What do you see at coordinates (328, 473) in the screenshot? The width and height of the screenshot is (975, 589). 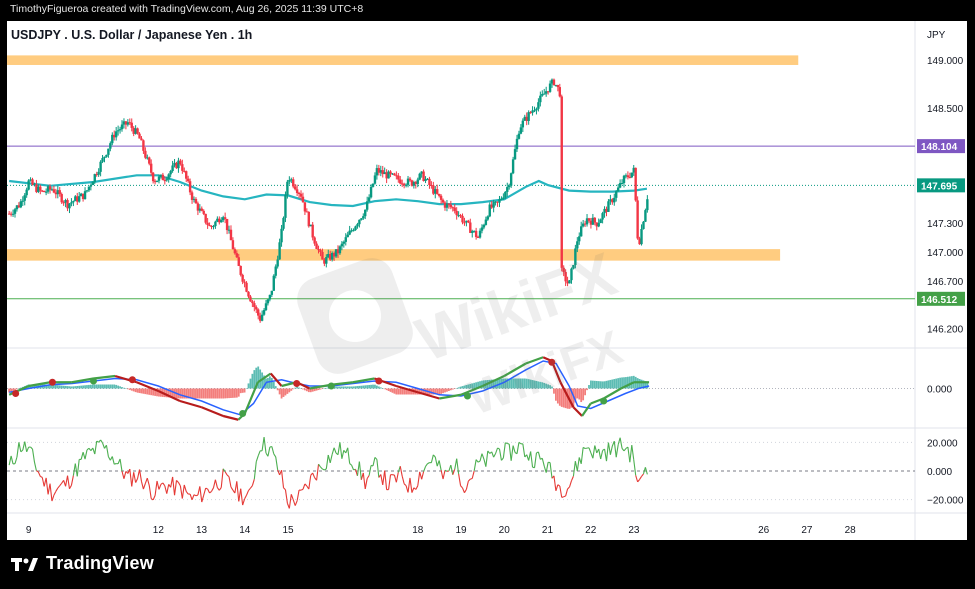 I see `oscillator-line` at bounding box center [328, 473].